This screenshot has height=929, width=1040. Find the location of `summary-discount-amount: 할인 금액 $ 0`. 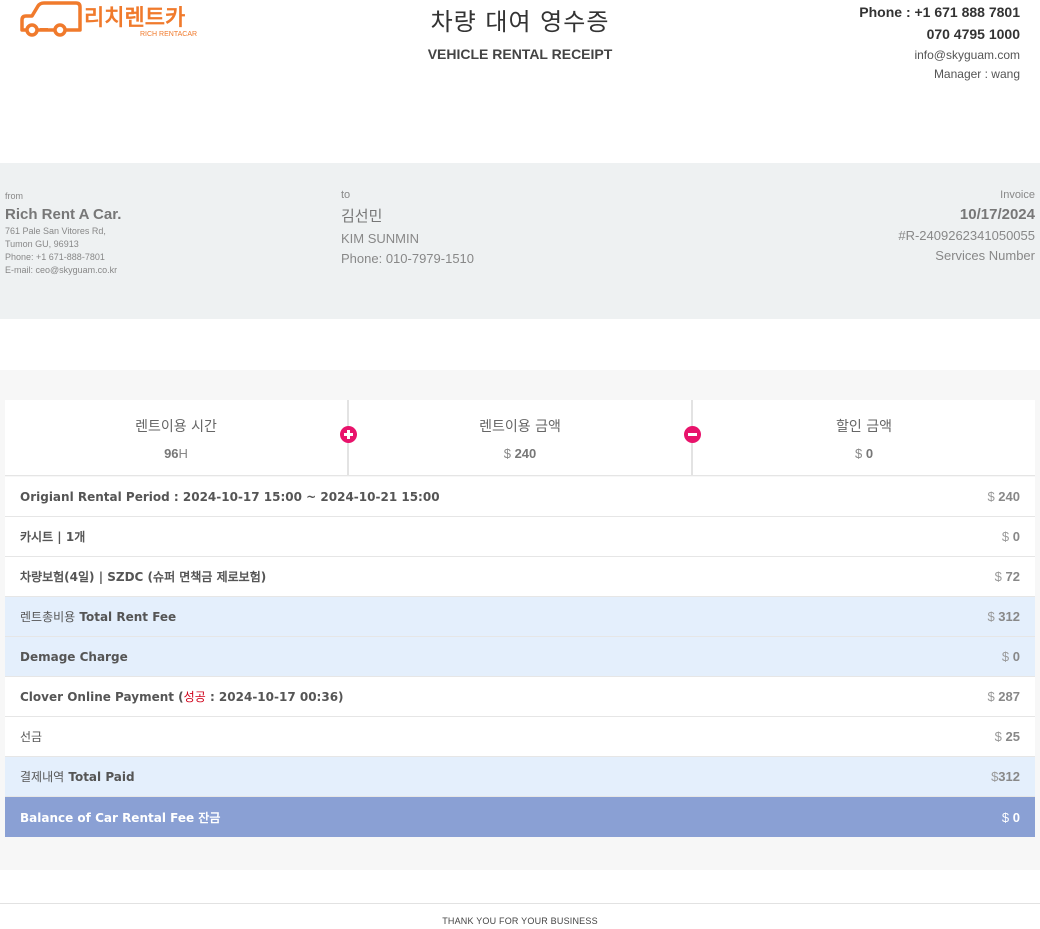

summary-discount-amount: 할인 금액 $ 0 is located at coordinates (859, 437).